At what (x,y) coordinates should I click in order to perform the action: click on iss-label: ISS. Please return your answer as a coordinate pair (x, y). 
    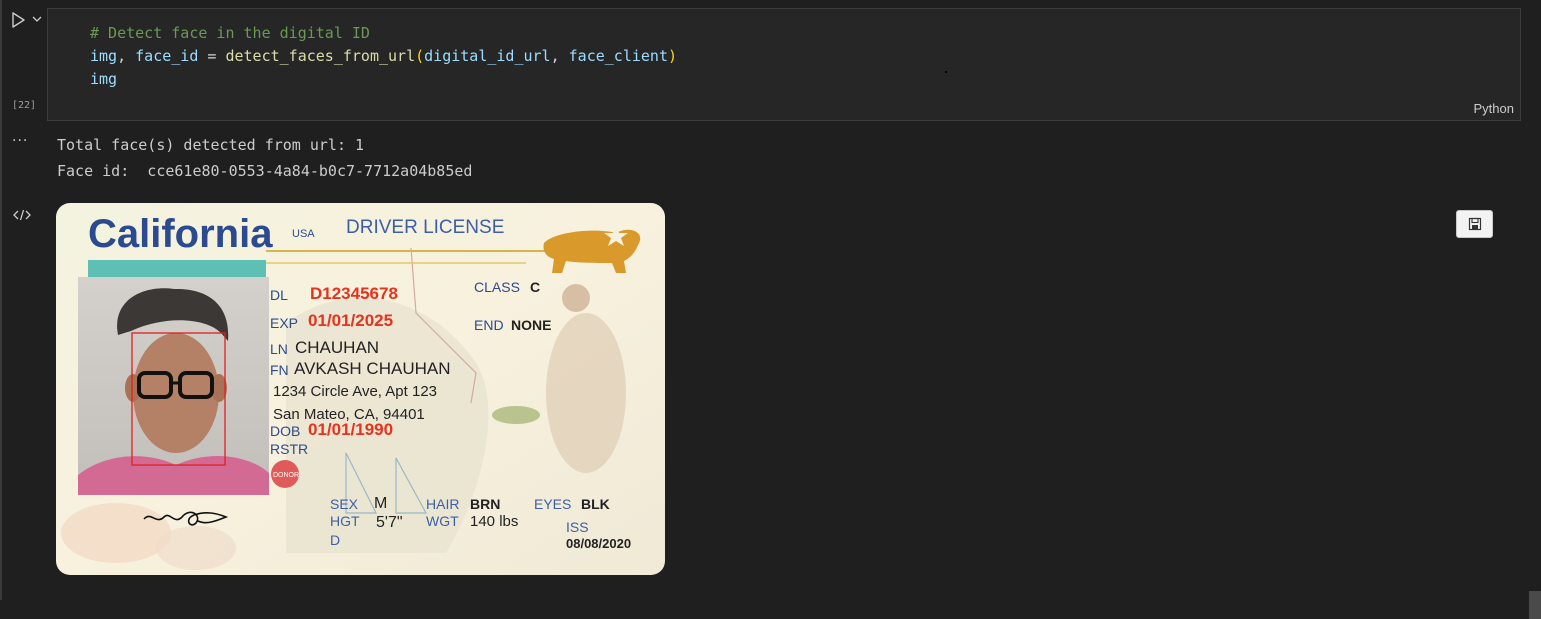
    Looking at the image, I should click on (577, 527).